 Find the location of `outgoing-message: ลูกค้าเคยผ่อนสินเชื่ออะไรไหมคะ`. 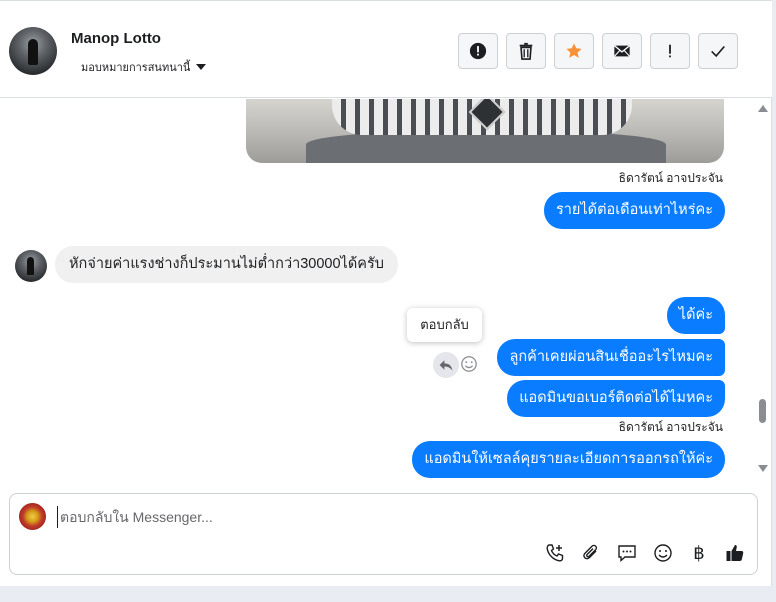

outgoing-message: ลูกค้าเคยผ่อนสินเชื่ออะไรไหมคะ is located at coordinates (611, 357).